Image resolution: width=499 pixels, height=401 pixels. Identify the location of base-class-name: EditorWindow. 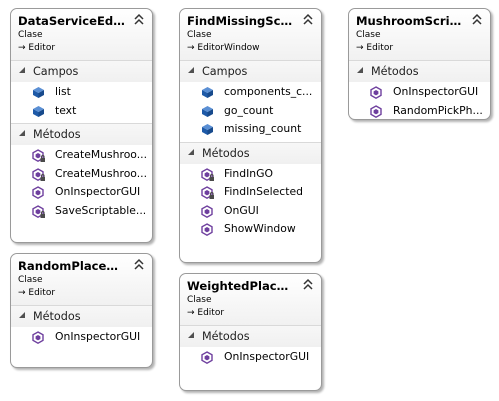
(228, 48).